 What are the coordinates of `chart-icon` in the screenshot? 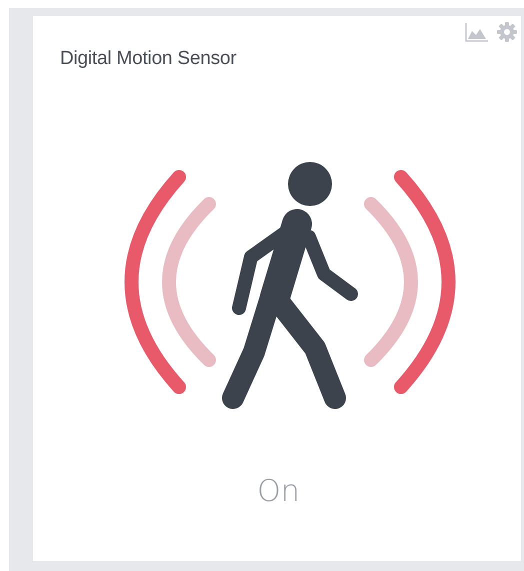 It's located at (477, 32).